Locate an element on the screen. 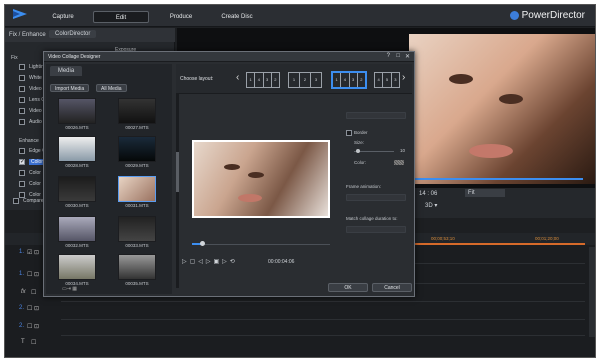 This screenshot has width=600, height=362. size-slider-handle is located at coordinates (358, 151).